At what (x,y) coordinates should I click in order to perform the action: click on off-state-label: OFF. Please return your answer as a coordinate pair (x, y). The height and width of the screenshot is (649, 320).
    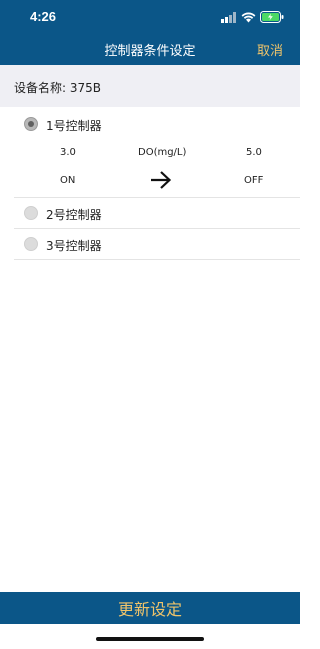
    Looking at the image, I should click on (254, 180).